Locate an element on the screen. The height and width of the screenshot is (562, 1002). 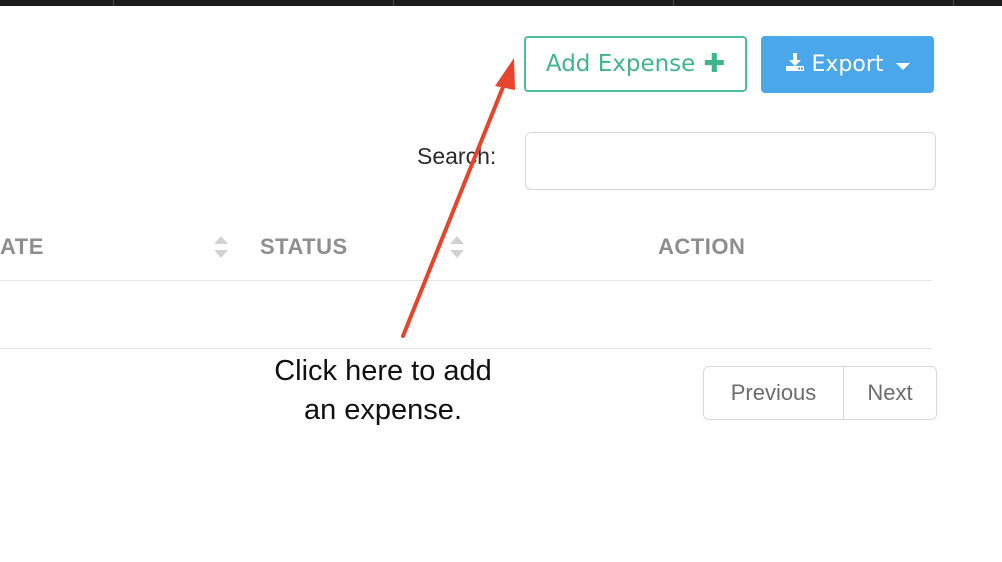
export-label: Export is located at coordinates (847, 64).